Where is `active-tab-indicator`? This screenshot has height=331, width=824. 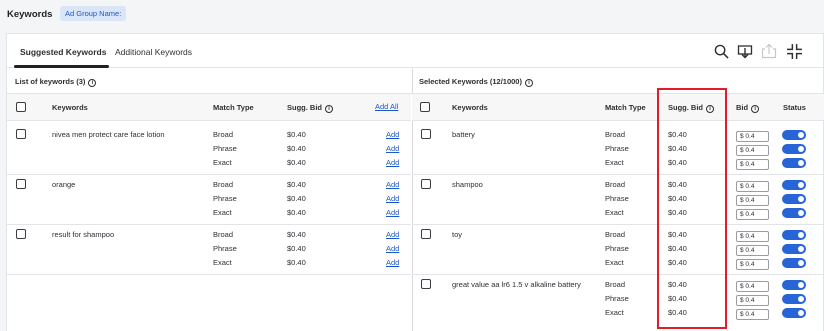 active-tab-indicator is located at coordinates (61, 66).